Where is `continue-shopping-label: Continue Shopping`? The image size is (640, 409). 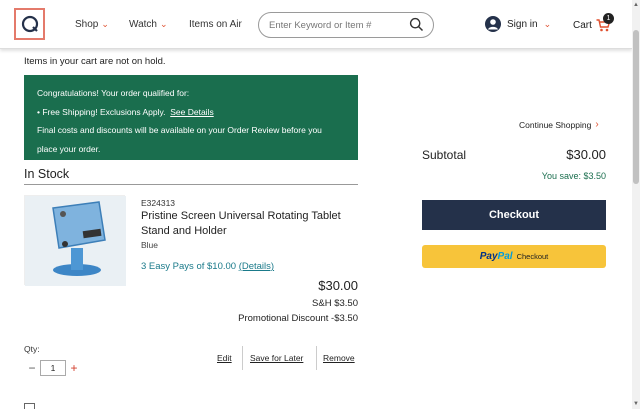
continue-shopping-label: Continue Shopping is located at coordinates (555, 124).